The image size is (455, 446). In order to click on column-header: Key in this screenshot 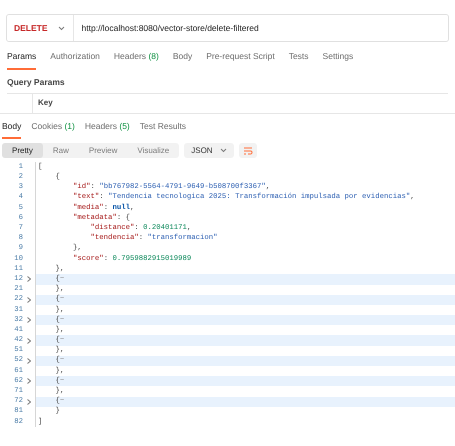, I will do `click(45, 103)`.